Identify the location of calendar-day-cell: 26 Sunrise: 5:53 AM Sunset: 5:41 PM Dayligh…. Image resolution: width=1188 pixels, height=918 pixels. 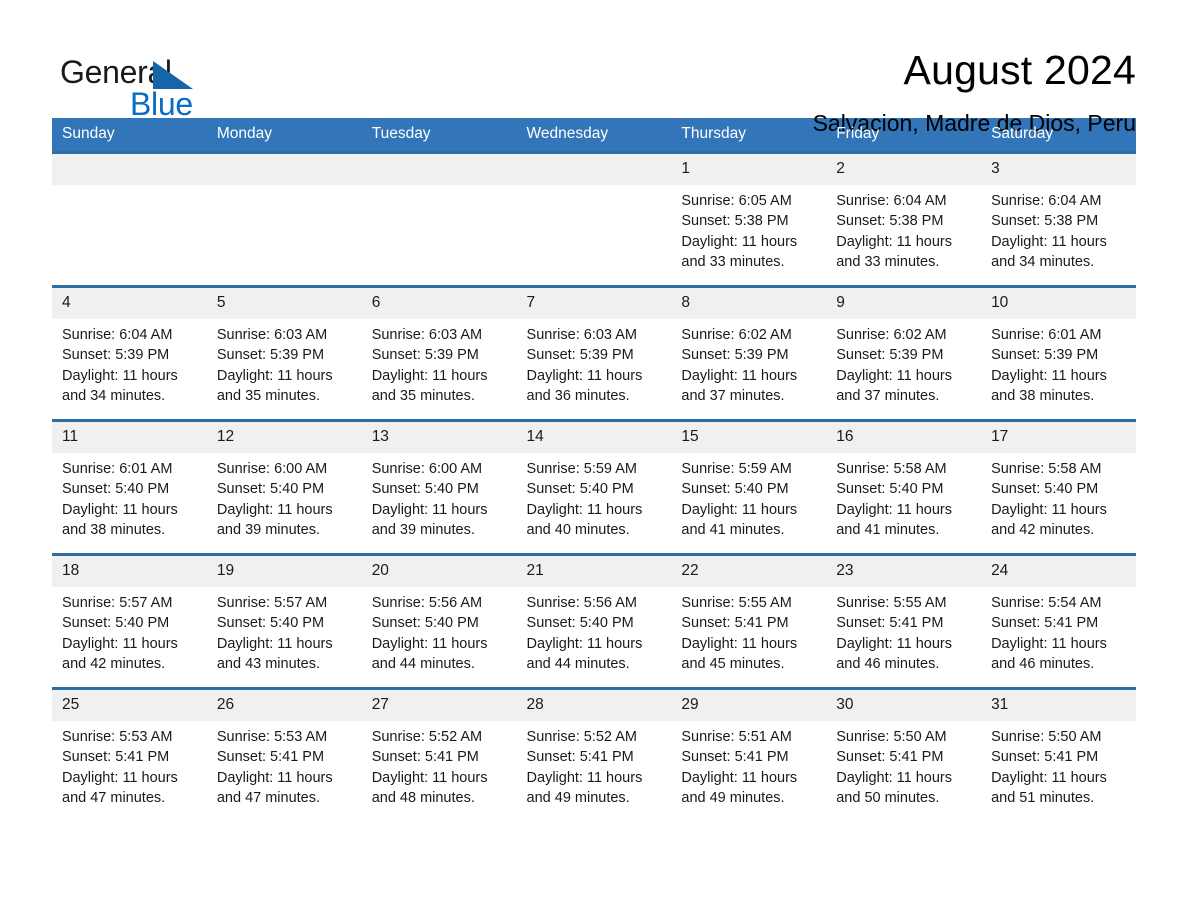
(284, 754).